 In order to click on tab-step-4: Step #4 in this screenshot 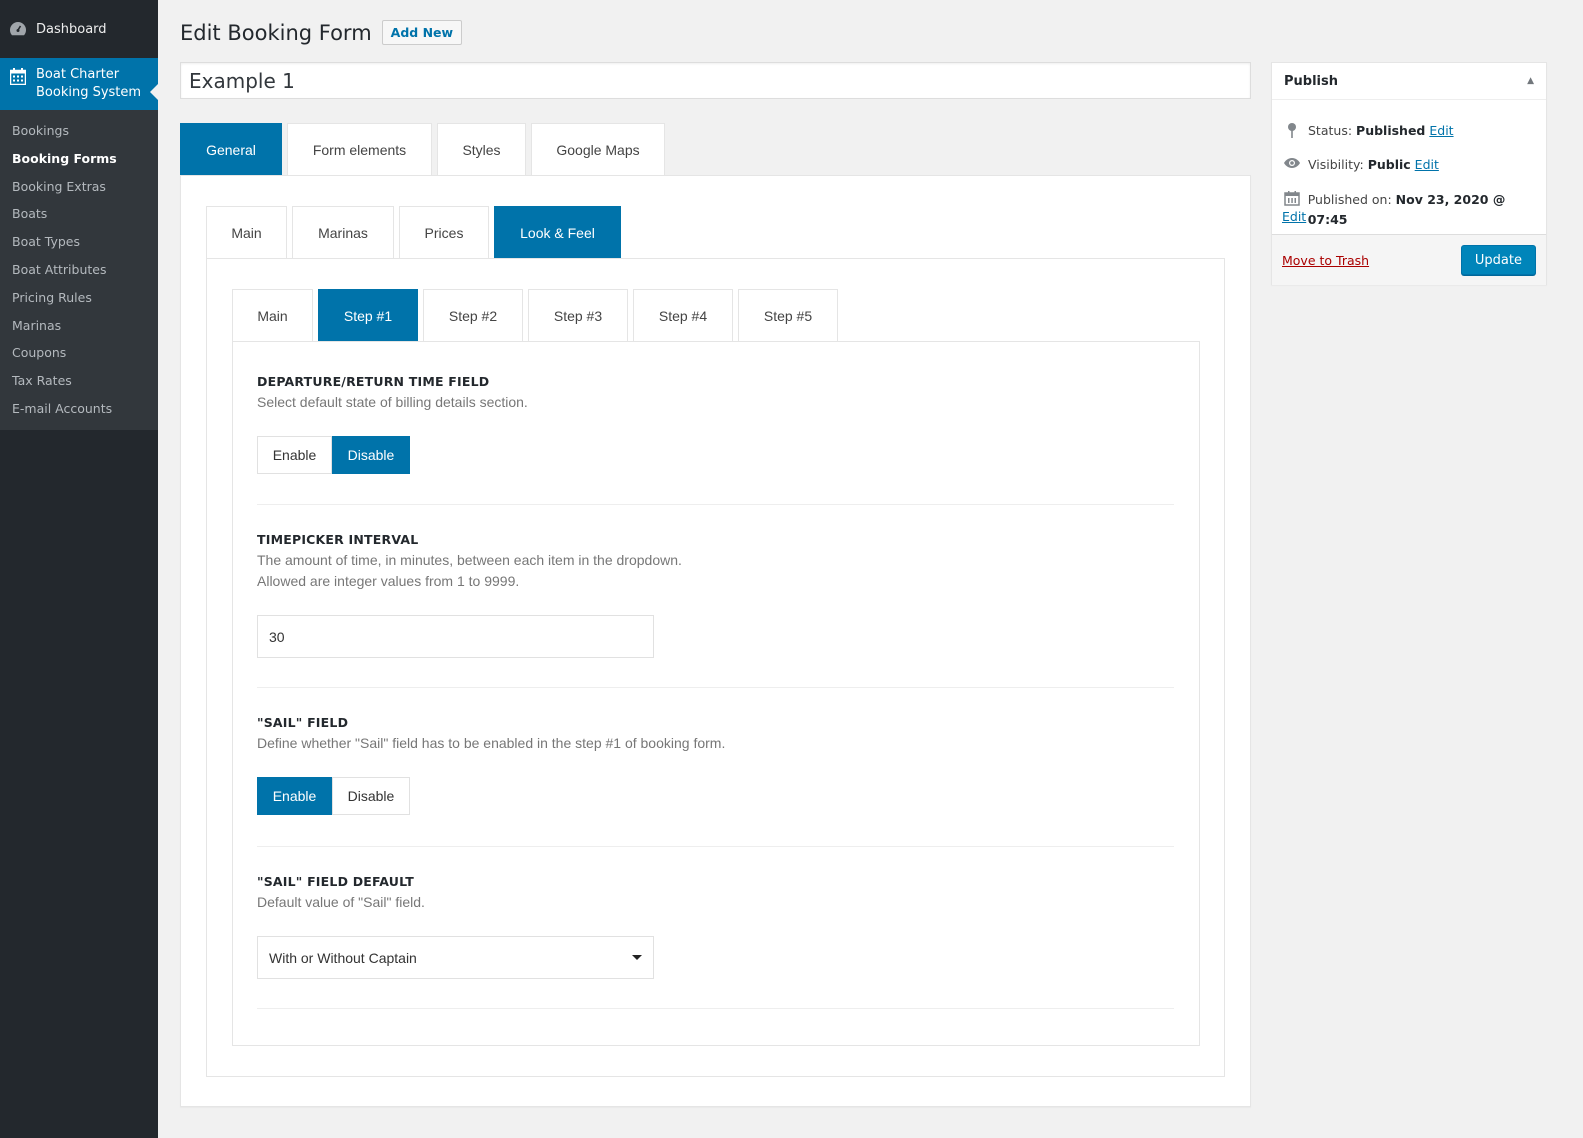, I will do `click(683, 315)`.